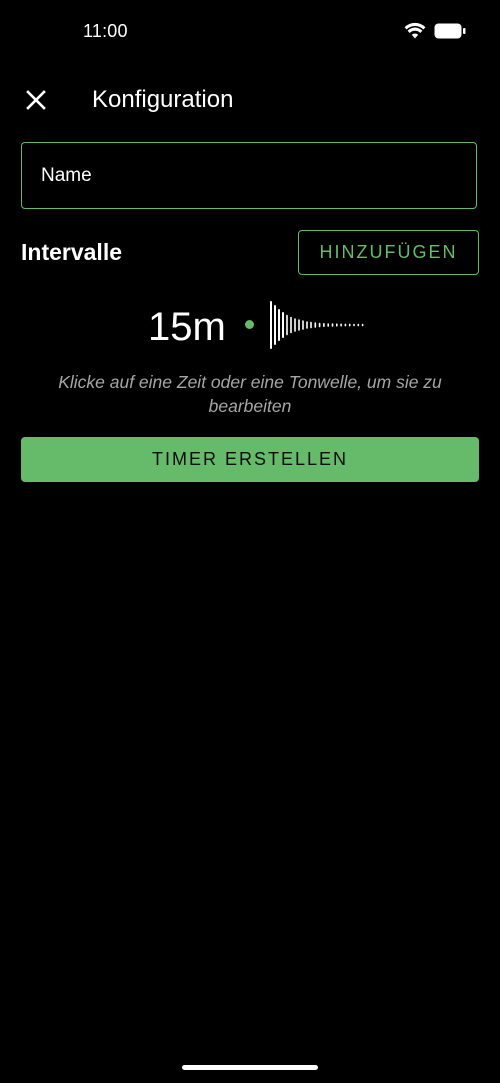 The width and height of the screenshot is (500, 1083). I want to click on status-icons, so click(435, 31).